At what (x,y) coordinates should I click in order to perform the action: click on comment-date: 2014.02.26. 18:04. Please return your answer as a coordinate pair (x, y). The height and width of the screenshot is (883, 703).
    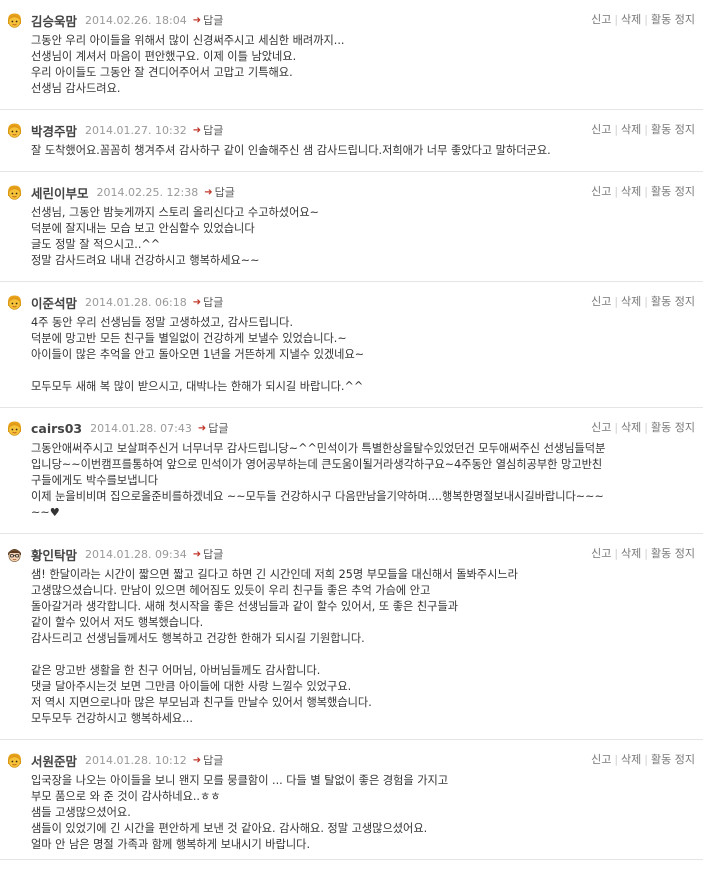
    Looking at the image, I should click on (136, 20).